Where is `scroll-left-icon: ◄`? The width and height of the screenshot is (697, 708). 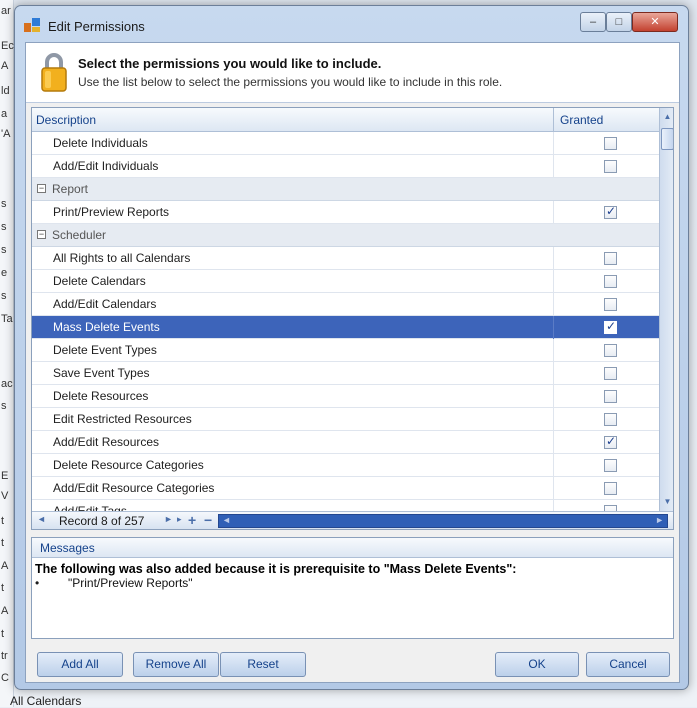
scroll-left-icon: ◄ is located at coordinates (226, 520).